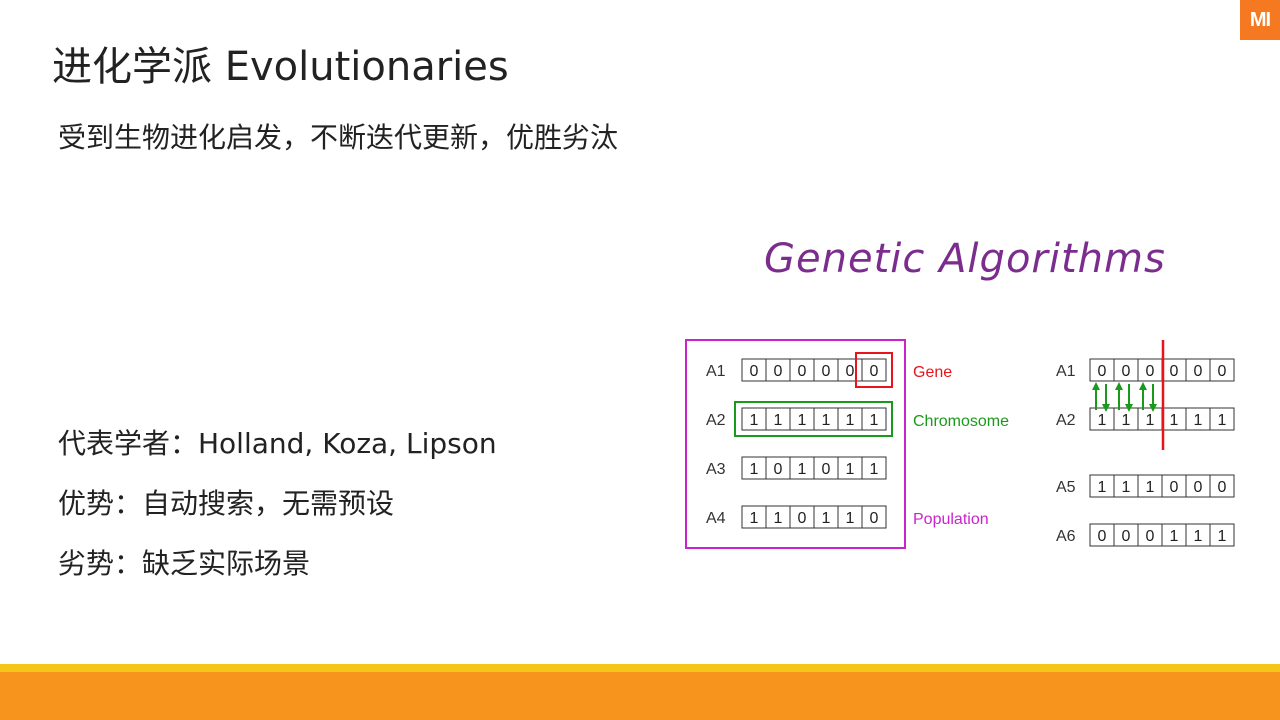 Image resolution: width=1280 pixels, height=720 pixels. What do you see at coordinates (184, 563) in the screenshot?
I see `bullet-disadvantages: 劣势：缺乏实际场景` at bounding box center [184, 563].